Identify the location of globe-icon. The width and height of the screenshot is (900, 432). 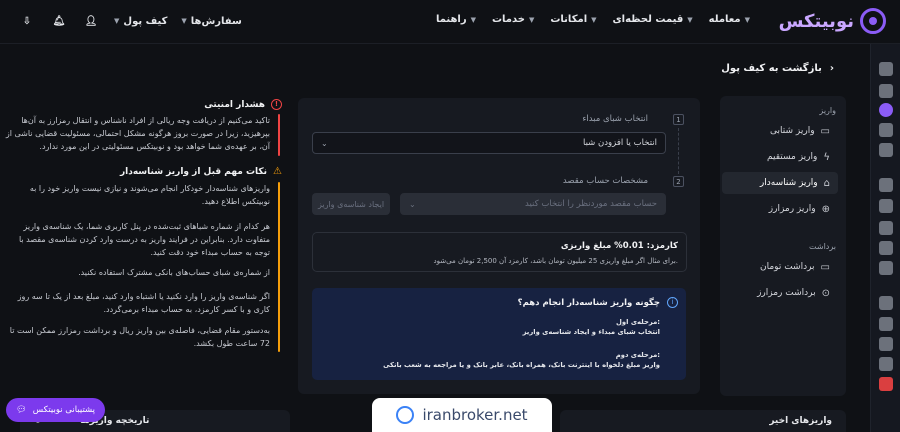
(886, 185).